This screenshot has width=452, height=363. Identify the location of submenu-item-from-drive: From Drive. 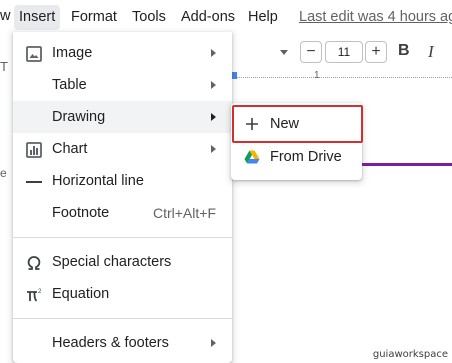
(296, 157).